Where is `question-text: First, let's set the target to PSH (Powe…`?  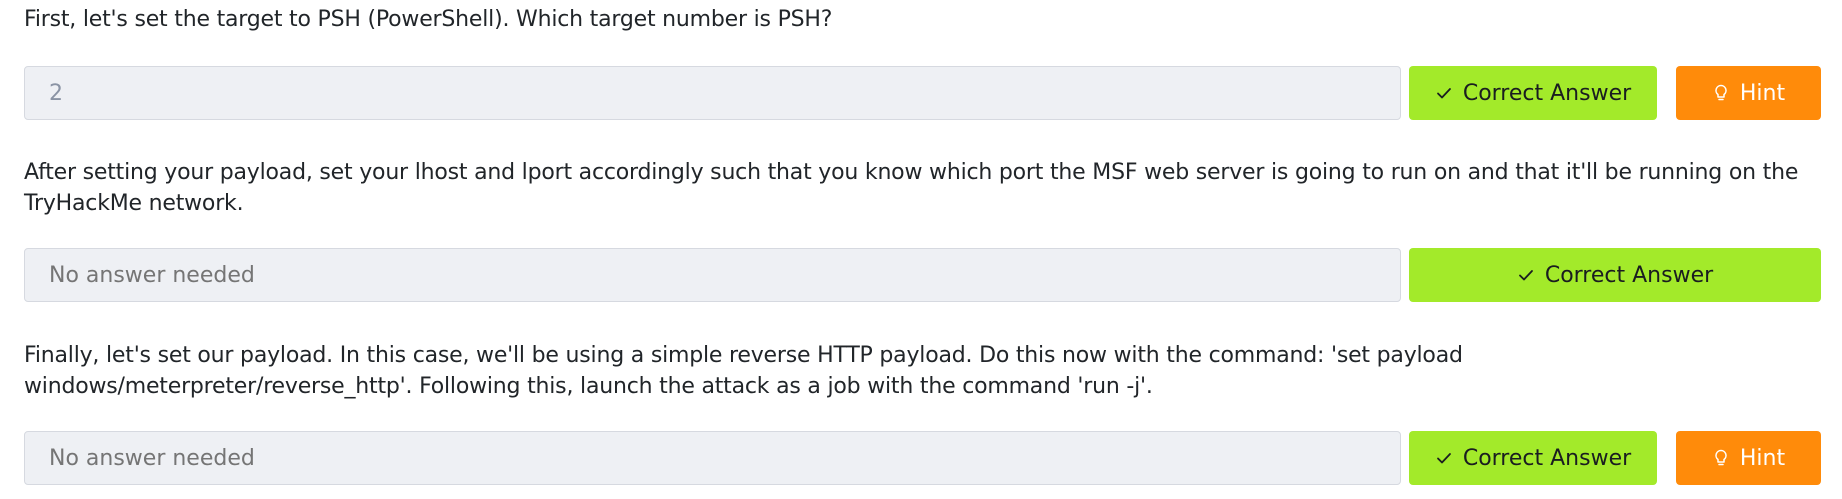
question-text: First, let's set the target to PSH (Powe… is located at coordinates (428, 19).